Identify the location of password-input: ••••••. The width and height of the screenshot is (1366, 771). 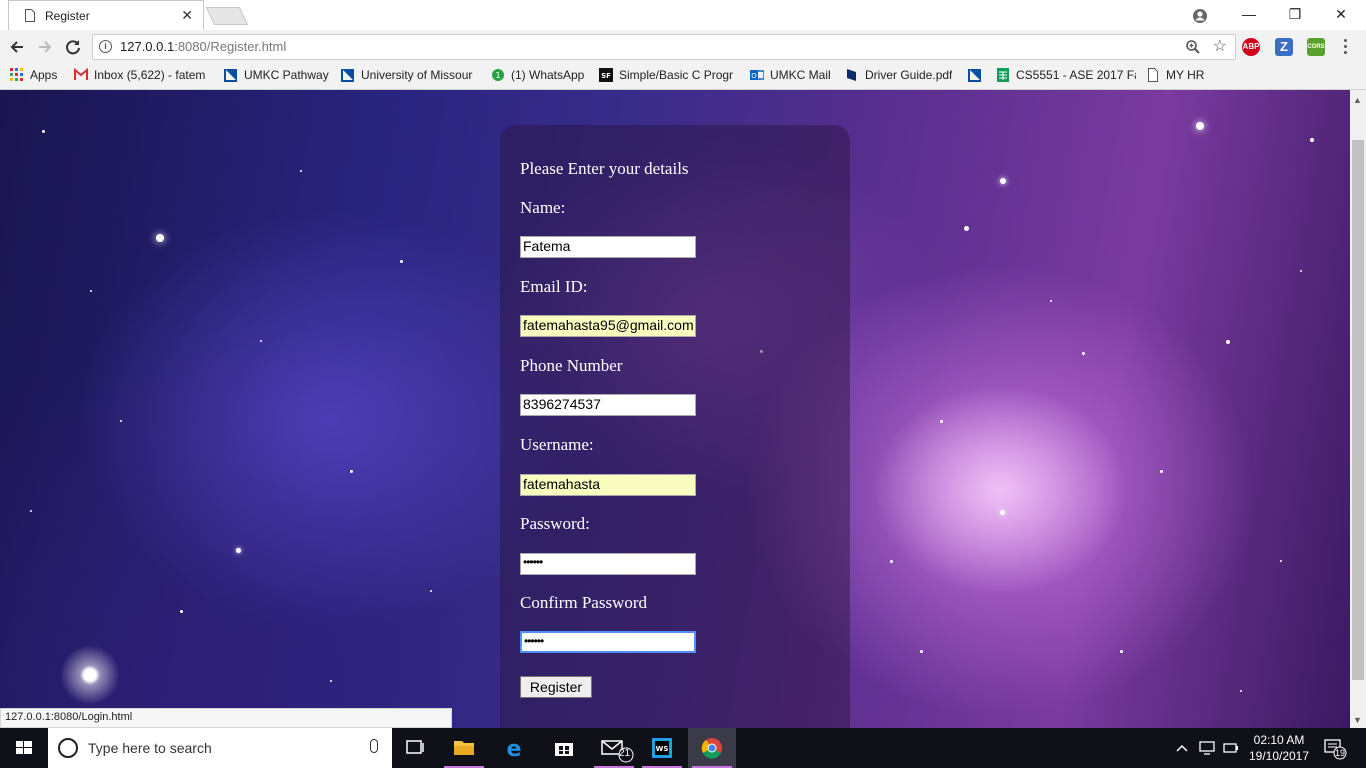
(608, 564).